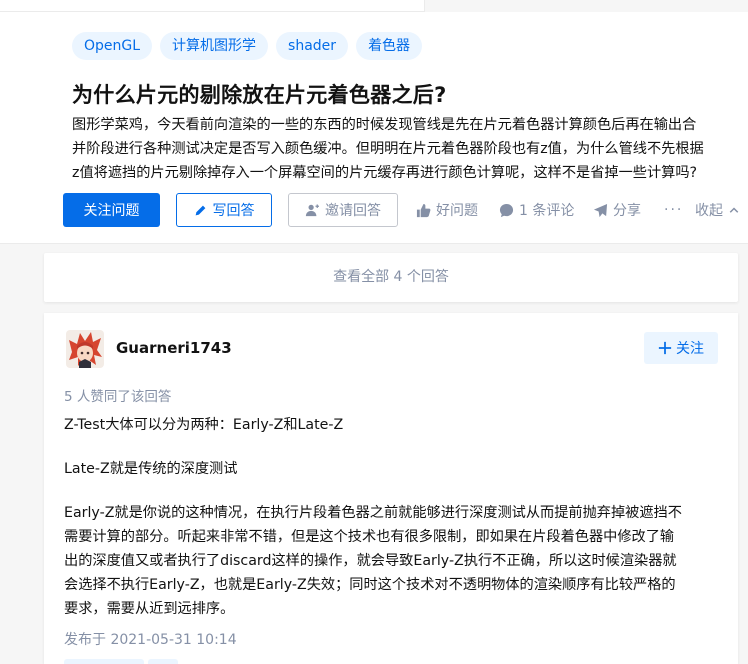 This screenshot has width=748, height=664. I want to click on tag-opengl: OpenGL, so click(112, 46).